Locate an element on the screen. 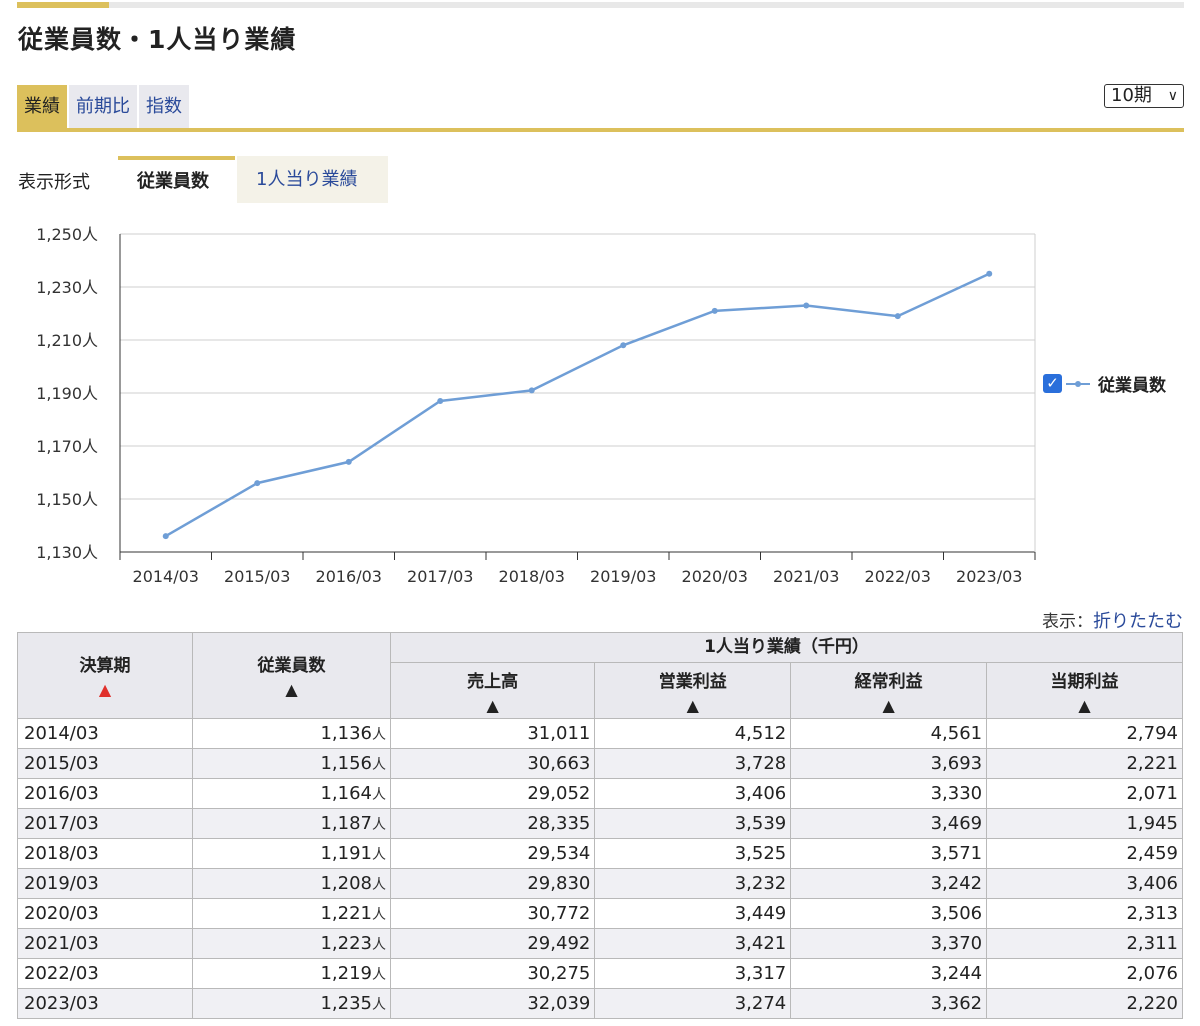 Image resolution: width=1200 pixels, height=1026 pixels. cell-operating-value: 3,421 is located at coordinates (760, 943).